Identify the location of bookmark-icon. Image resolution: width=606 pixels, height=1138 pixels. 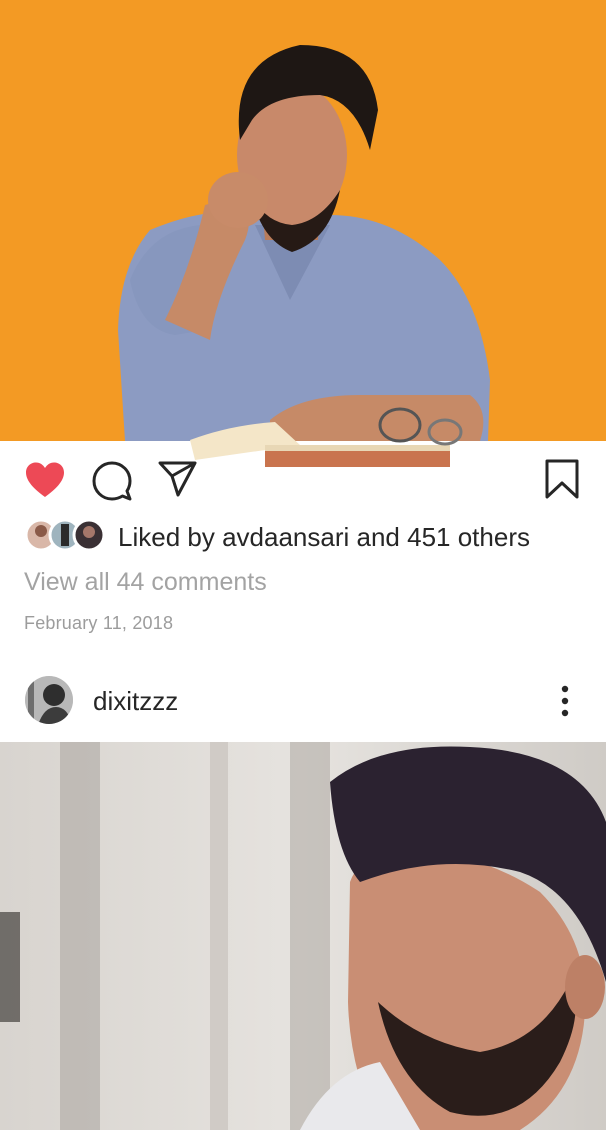
(562, 479).